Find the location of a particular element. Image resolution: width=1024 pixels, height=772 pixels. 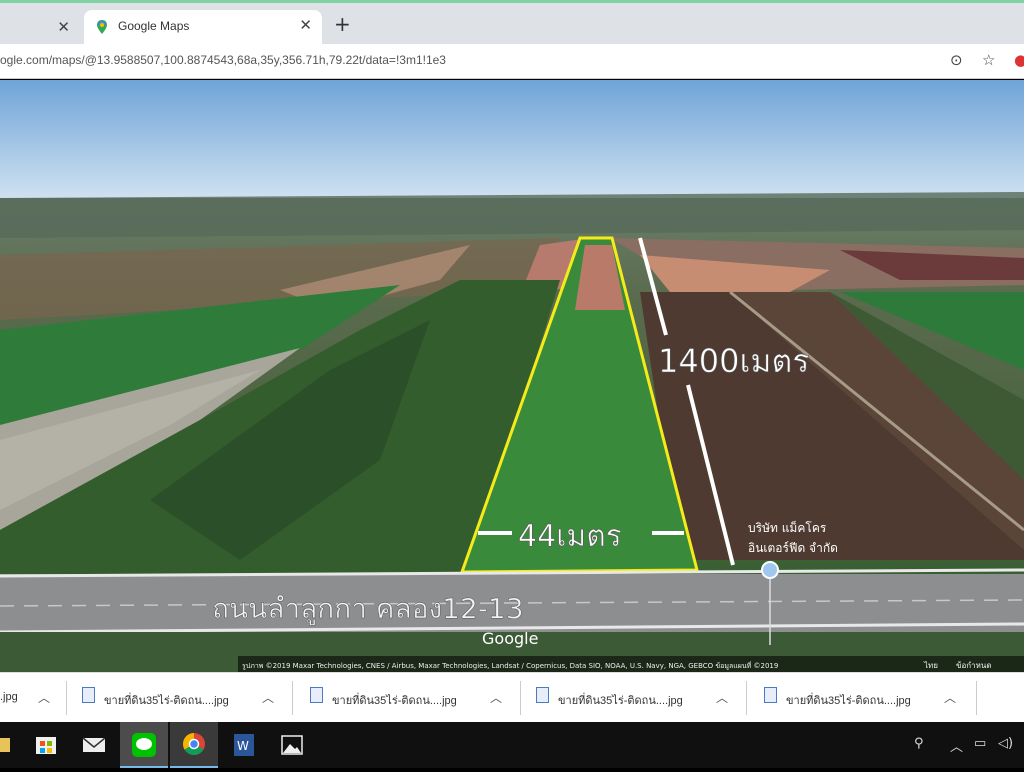

width-label: 44เมตร is located at coordinates (570, 536).